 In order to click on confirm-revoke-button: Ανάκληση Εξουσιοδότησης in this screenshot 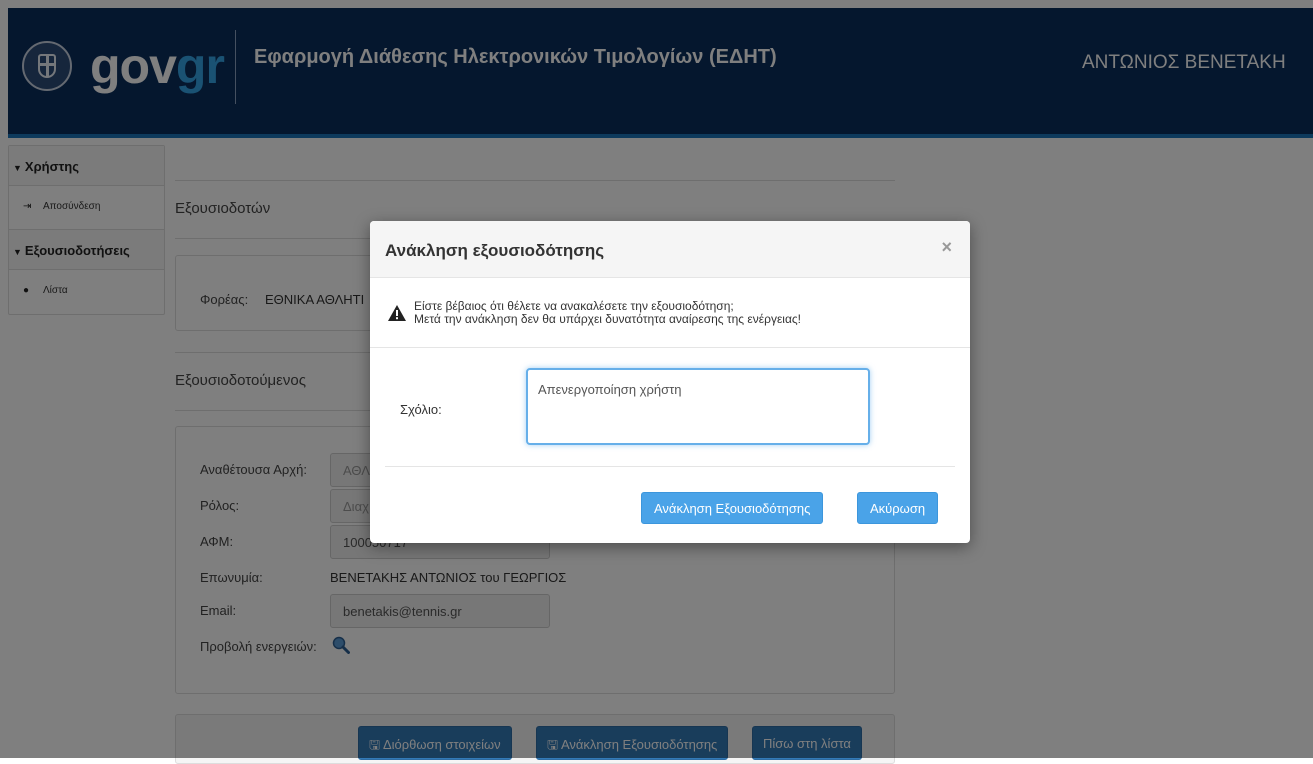, I will do `click(732, 508)`.